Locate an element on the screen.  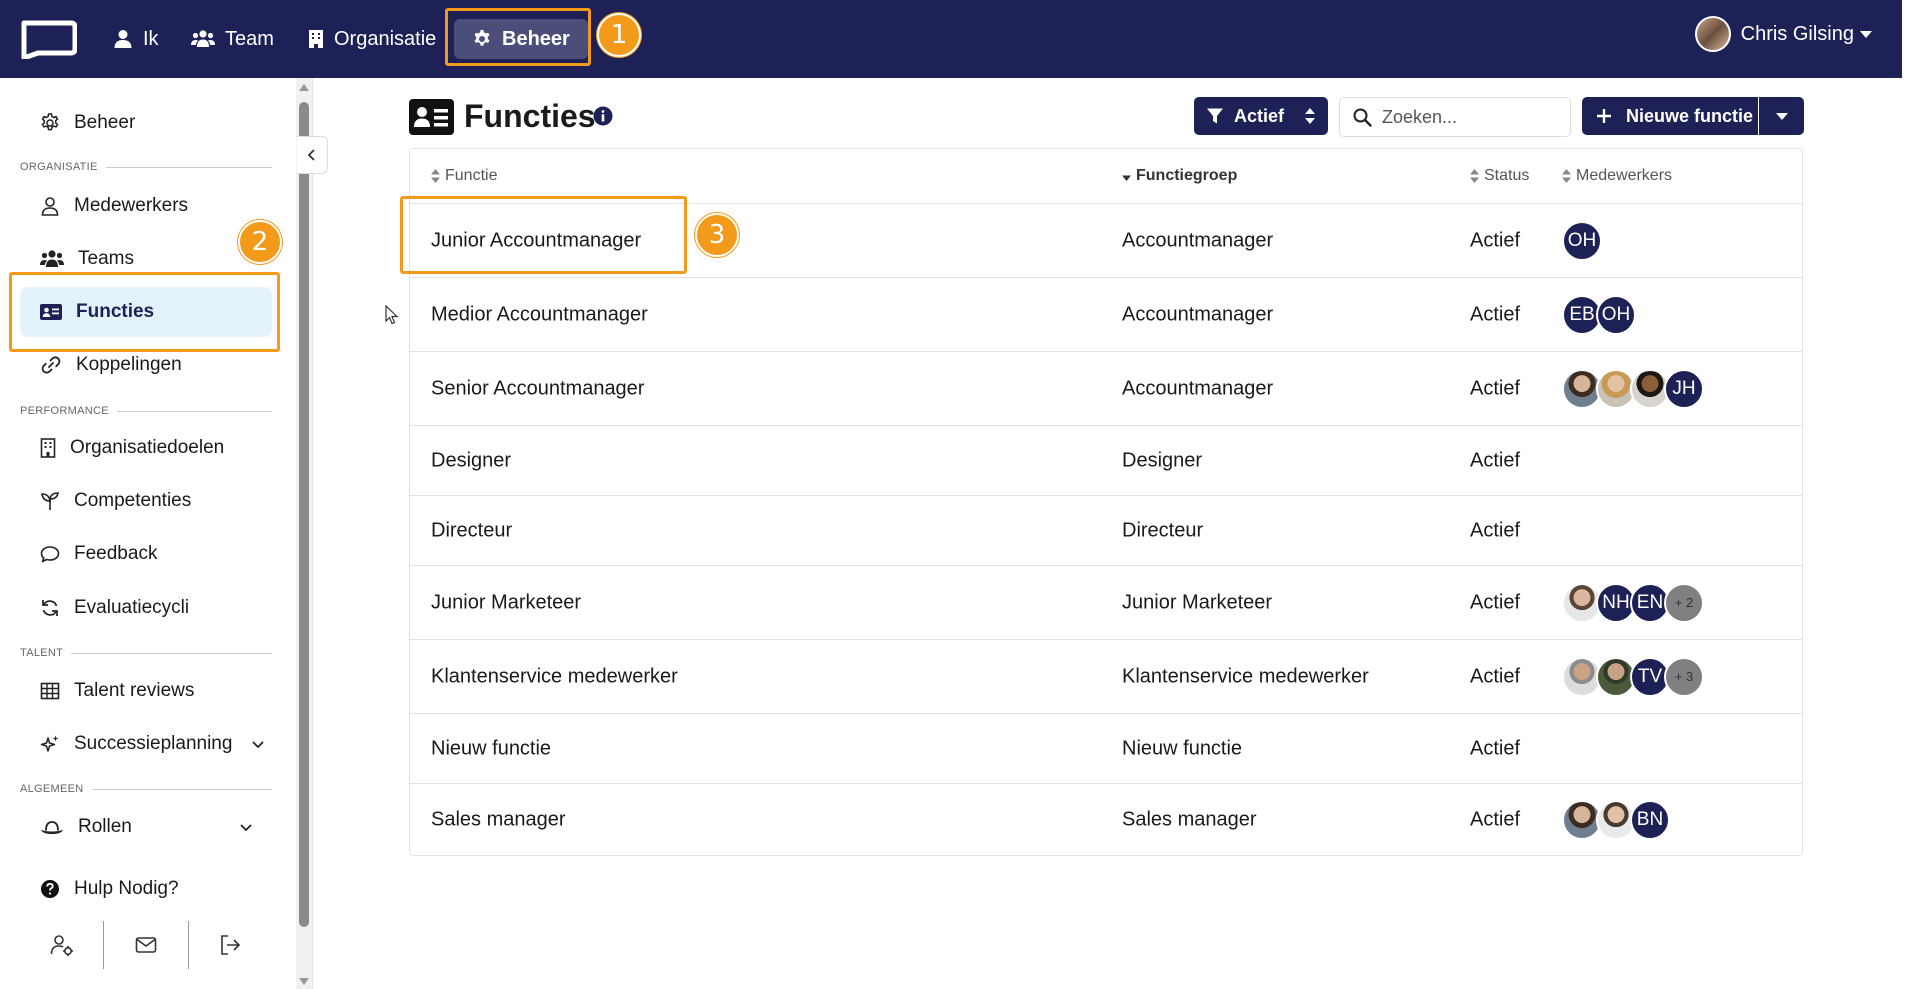
avatar: BN is located at coordinates (1650, 820).